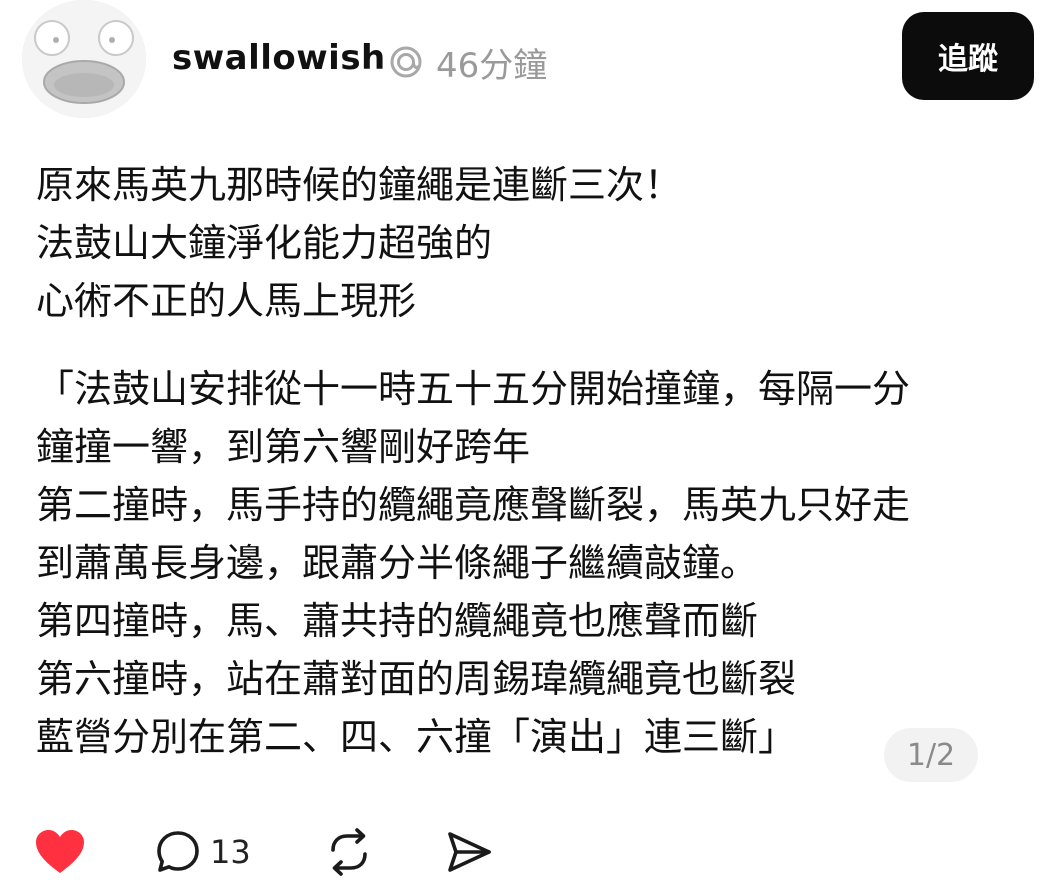 The image size is (1050, 891). What do you see at coordinates (283, 447) in the screenshot?
I see `post-text-line: 鐘撞一響，到第六響剛好跨年` at bounding box center [283, 447].